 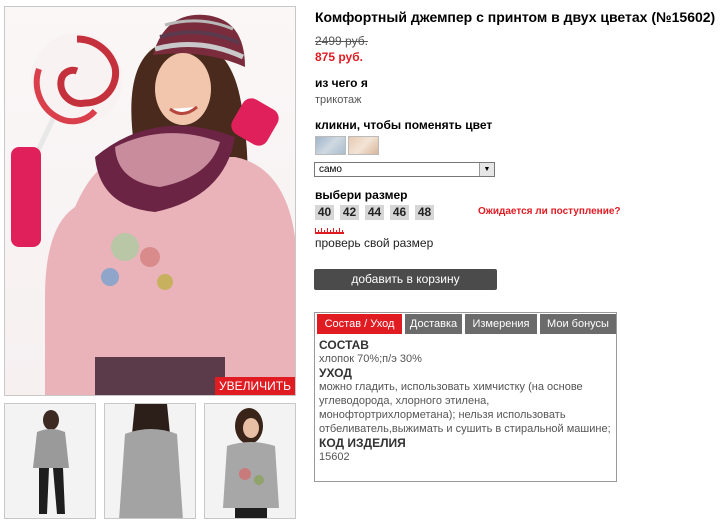 What do you see at coordinates (341, 83) in the screenshot?
I see `material-label: из чего я` at bounding box center [341, 83].